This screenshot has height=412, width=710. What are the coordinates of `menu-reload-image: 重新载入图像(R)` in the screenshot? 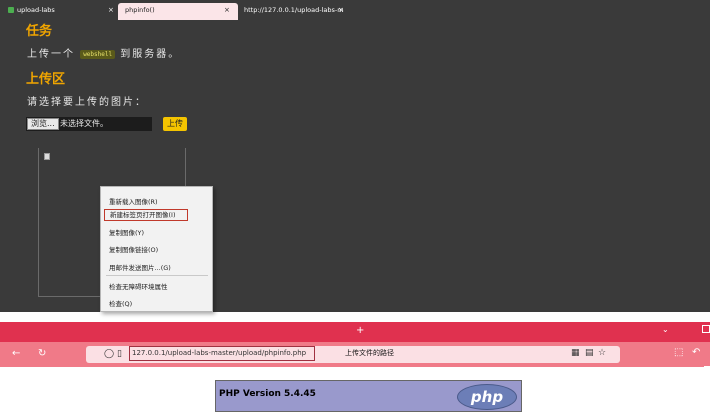 It's located at (133, 201).